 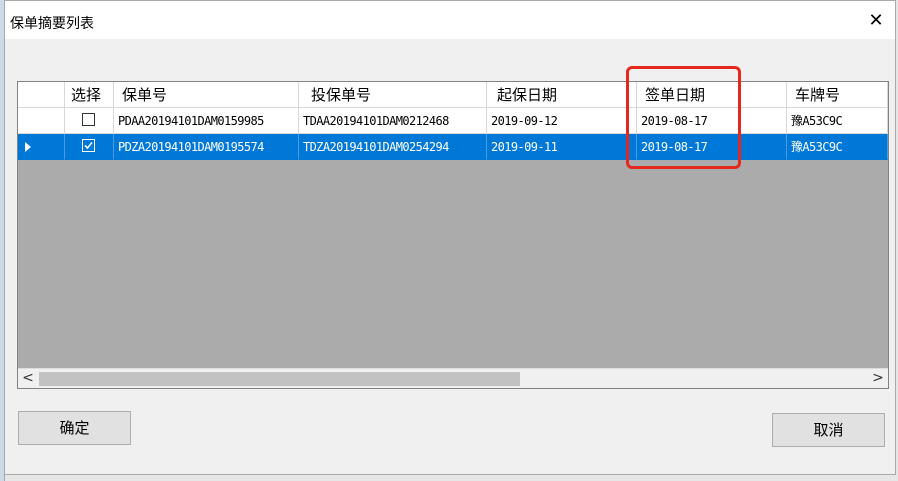 What do you see at coordinates (206, 95) in the screenshot?
I see `column-header-policy-no: 保单号` at bounding box center [206, 95].